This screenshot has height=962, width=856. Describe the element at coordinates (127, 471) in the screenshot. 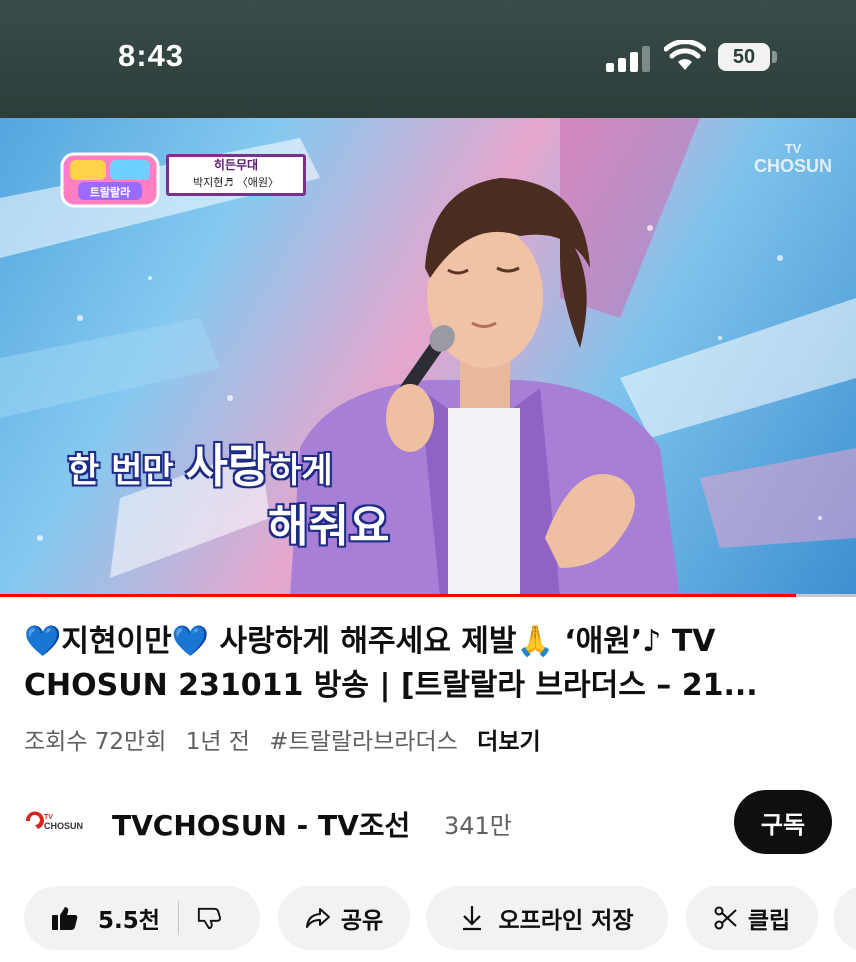

I see `lyric-part-a: 한 번만` at that location.